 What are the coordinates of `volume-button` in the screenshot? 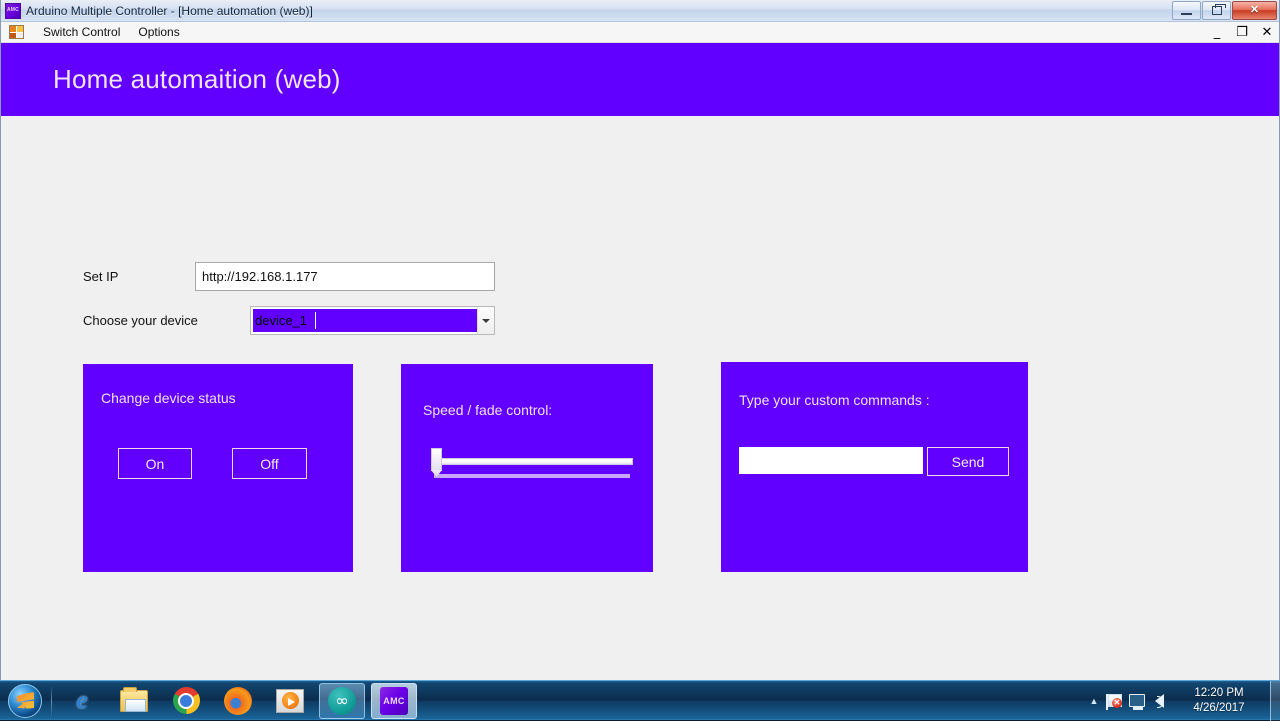 It's located at (1159, 701).